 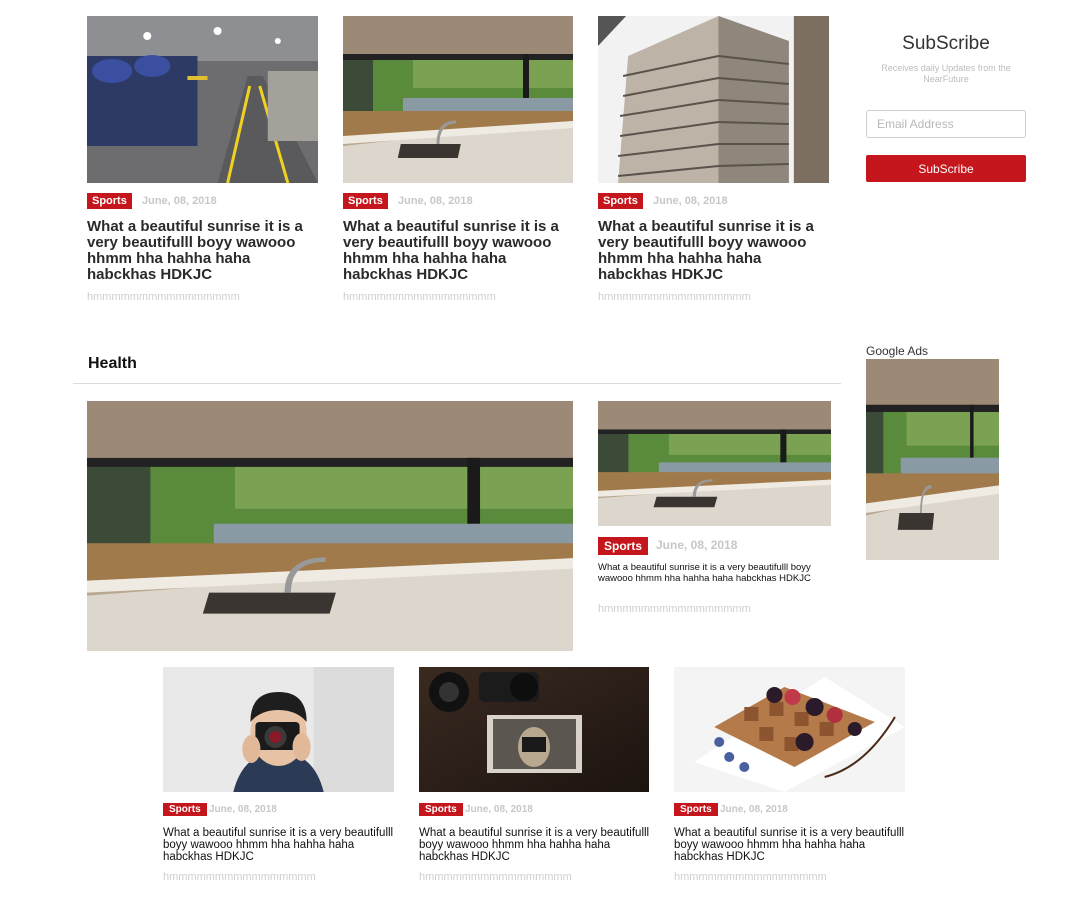 What do you see at coordinates (457, 383) in the screenshot?
I see `section-divider` at bounding box center [457, 383].